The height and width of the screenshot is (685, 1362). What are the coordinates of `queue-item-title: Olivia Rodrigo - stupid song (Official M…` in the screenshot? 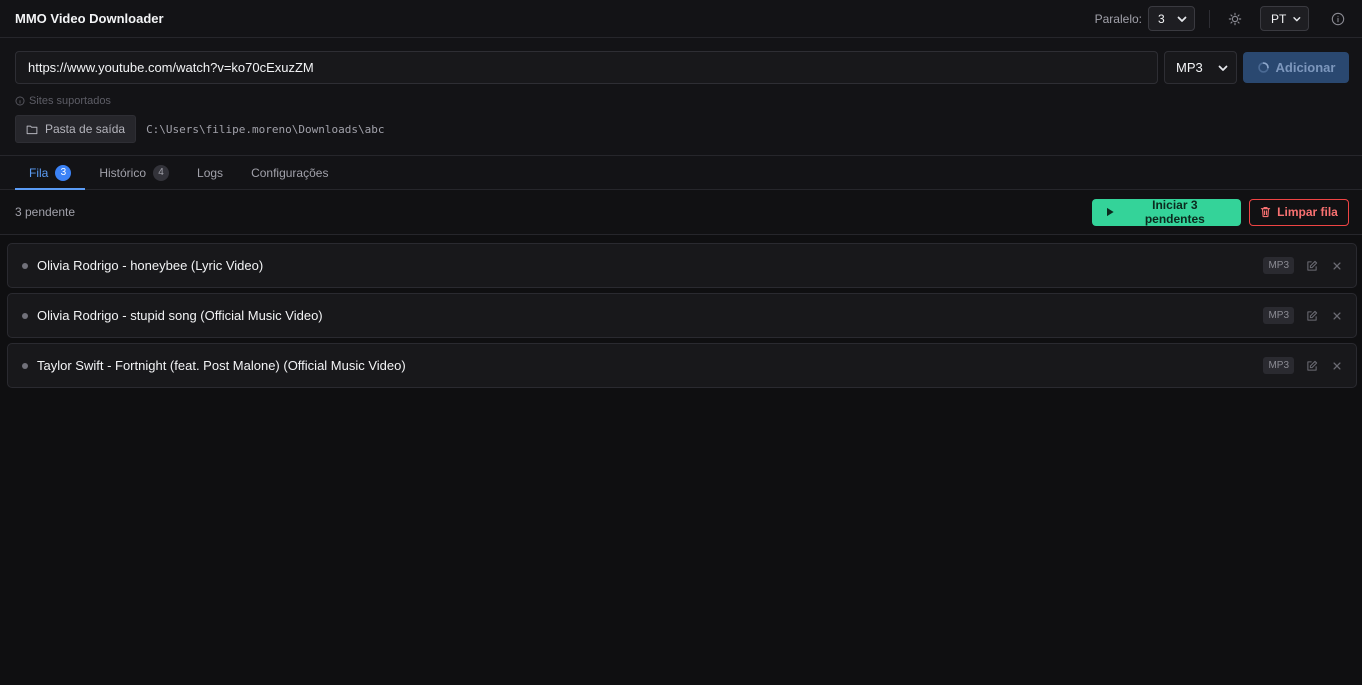 It's located at (180, 315).